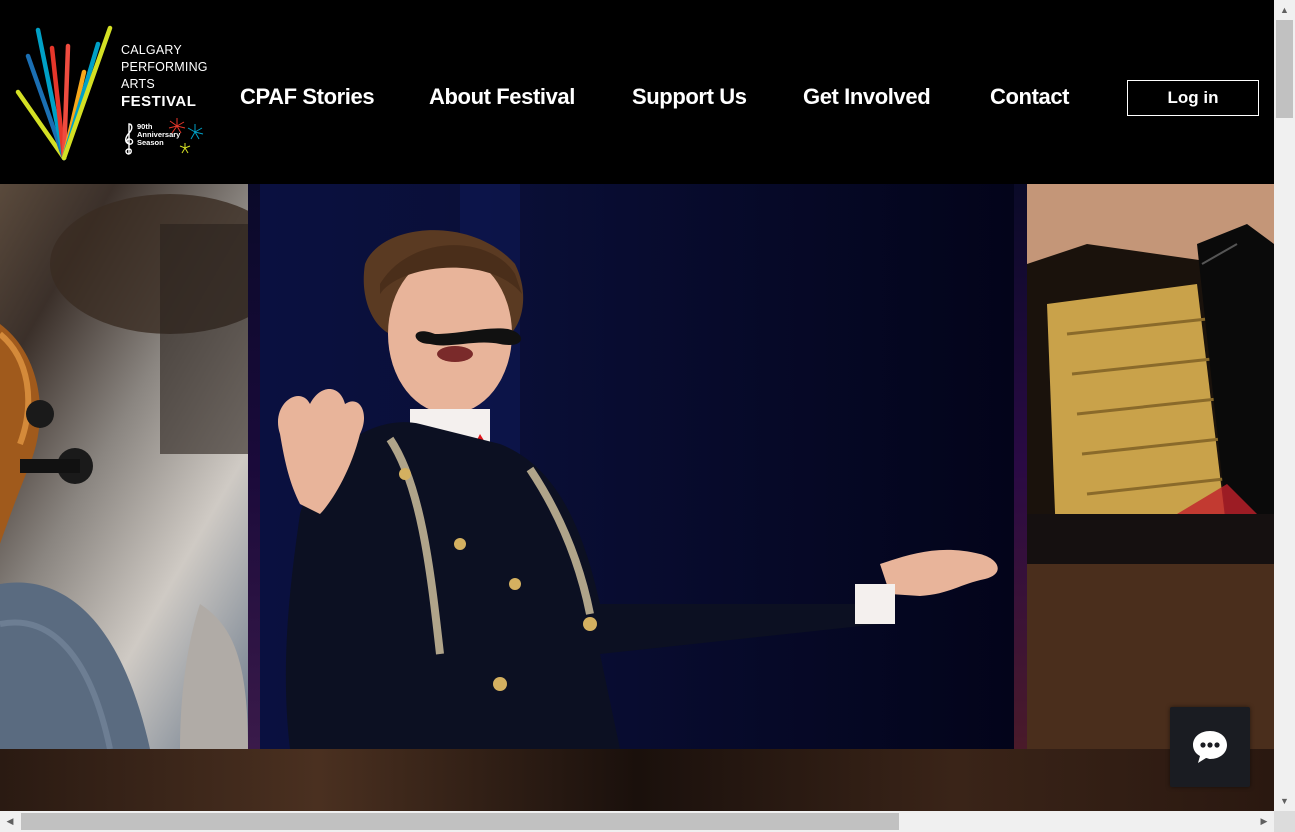  What do you see at coordinates (1284, 821) in the screenshot?
I see `scrollbar-corner` at bounding box center [1284, 821].